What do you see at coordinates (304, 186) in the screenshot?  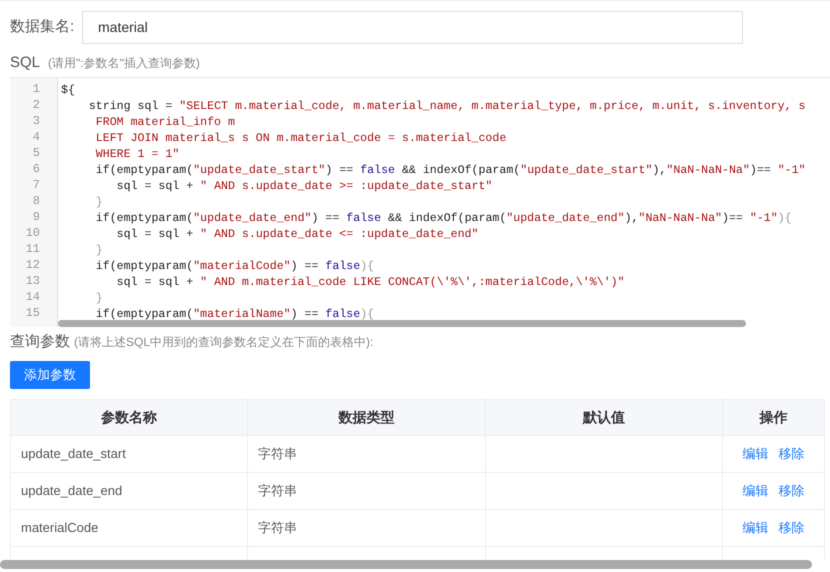 I see `code-line: sql = sql + " AND s.update_date >= :update_date_start"` at bounding box center [304, 186].